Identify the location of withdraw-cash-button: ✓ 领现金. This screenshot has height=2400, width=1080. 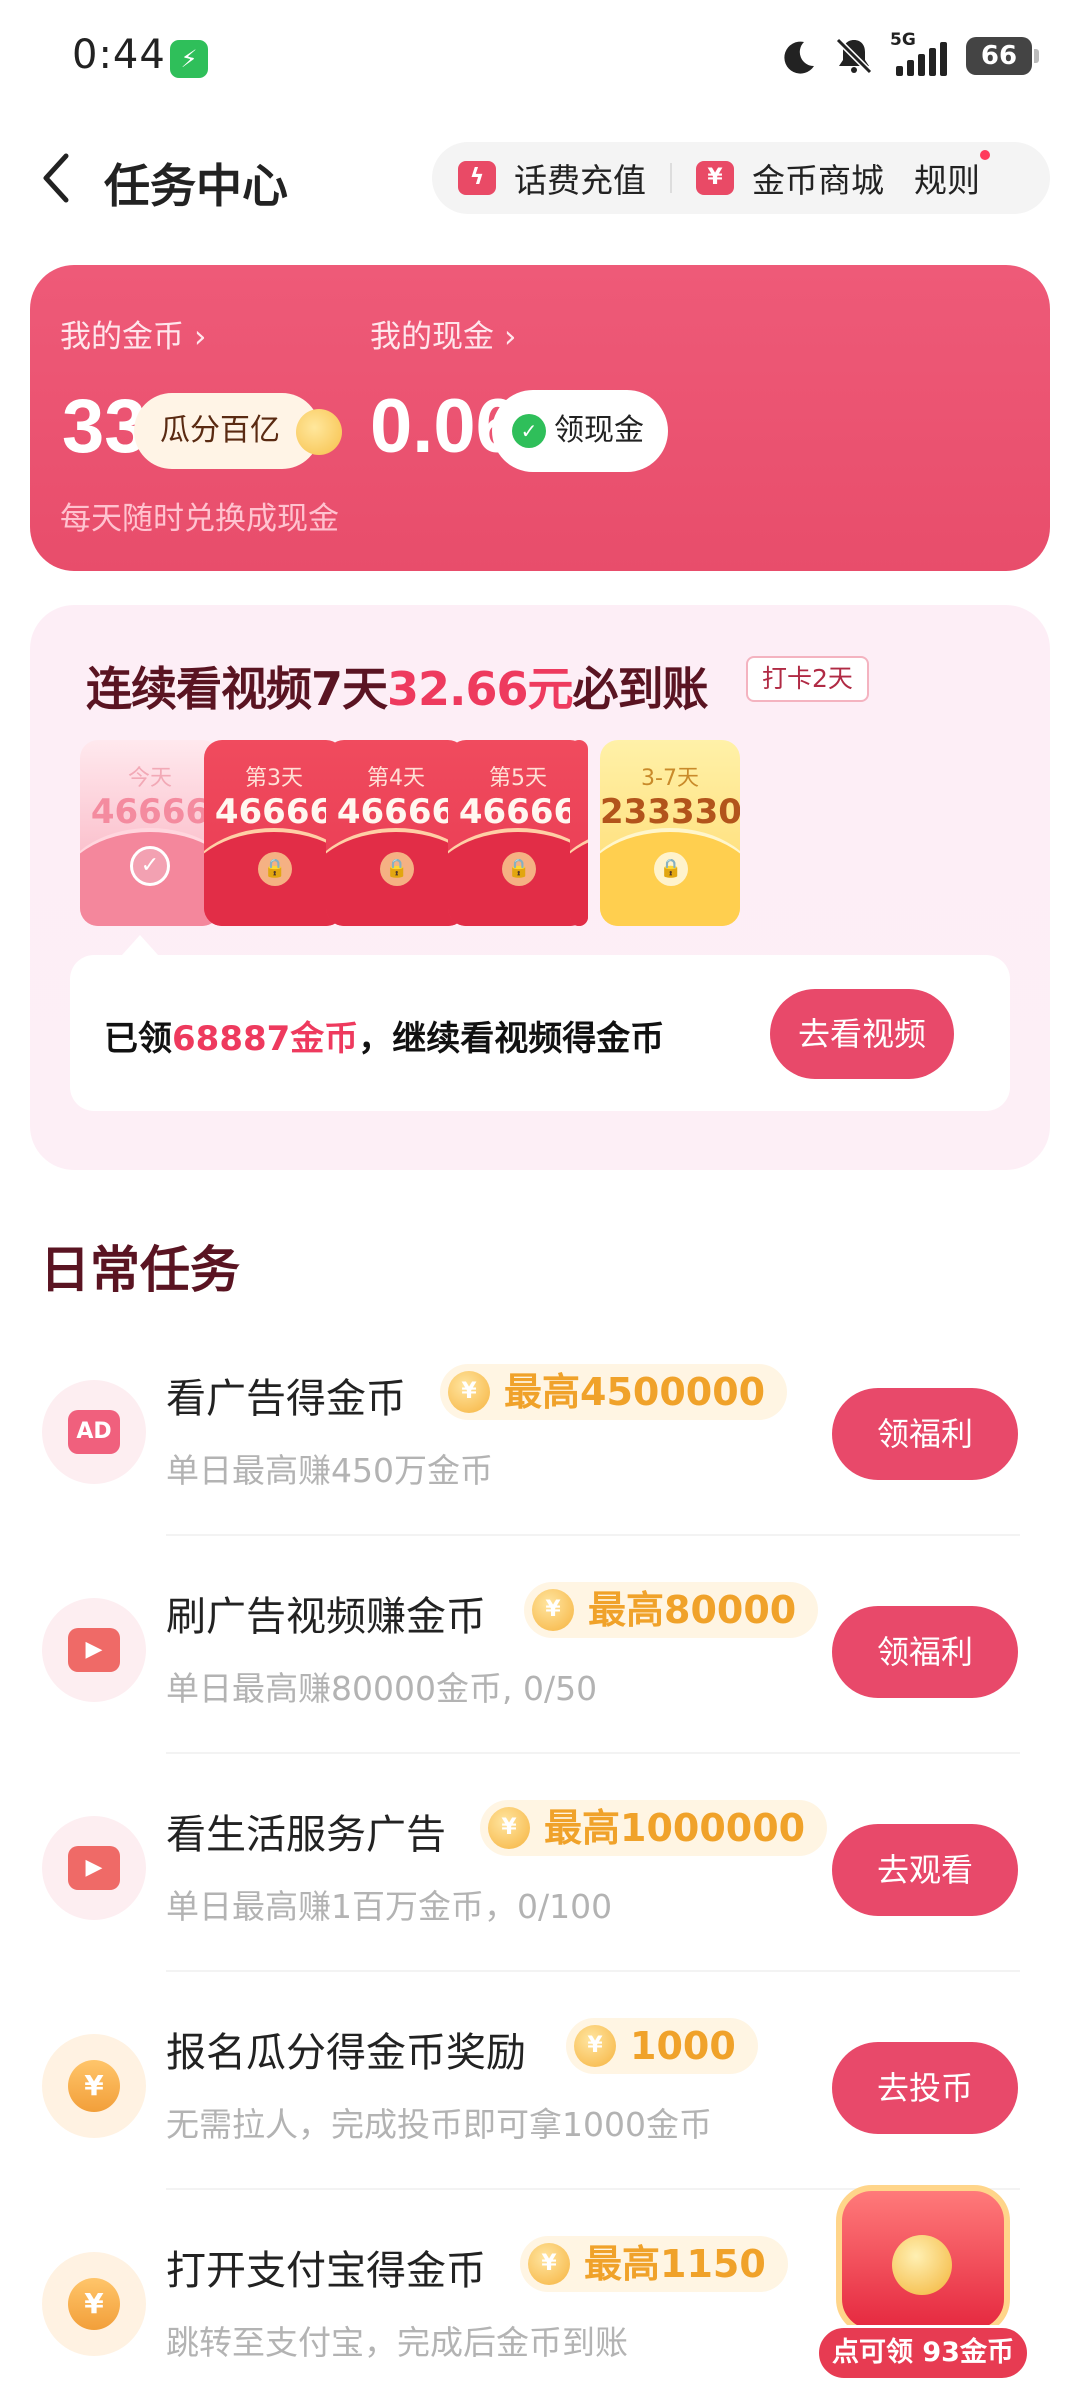
(580, 431).